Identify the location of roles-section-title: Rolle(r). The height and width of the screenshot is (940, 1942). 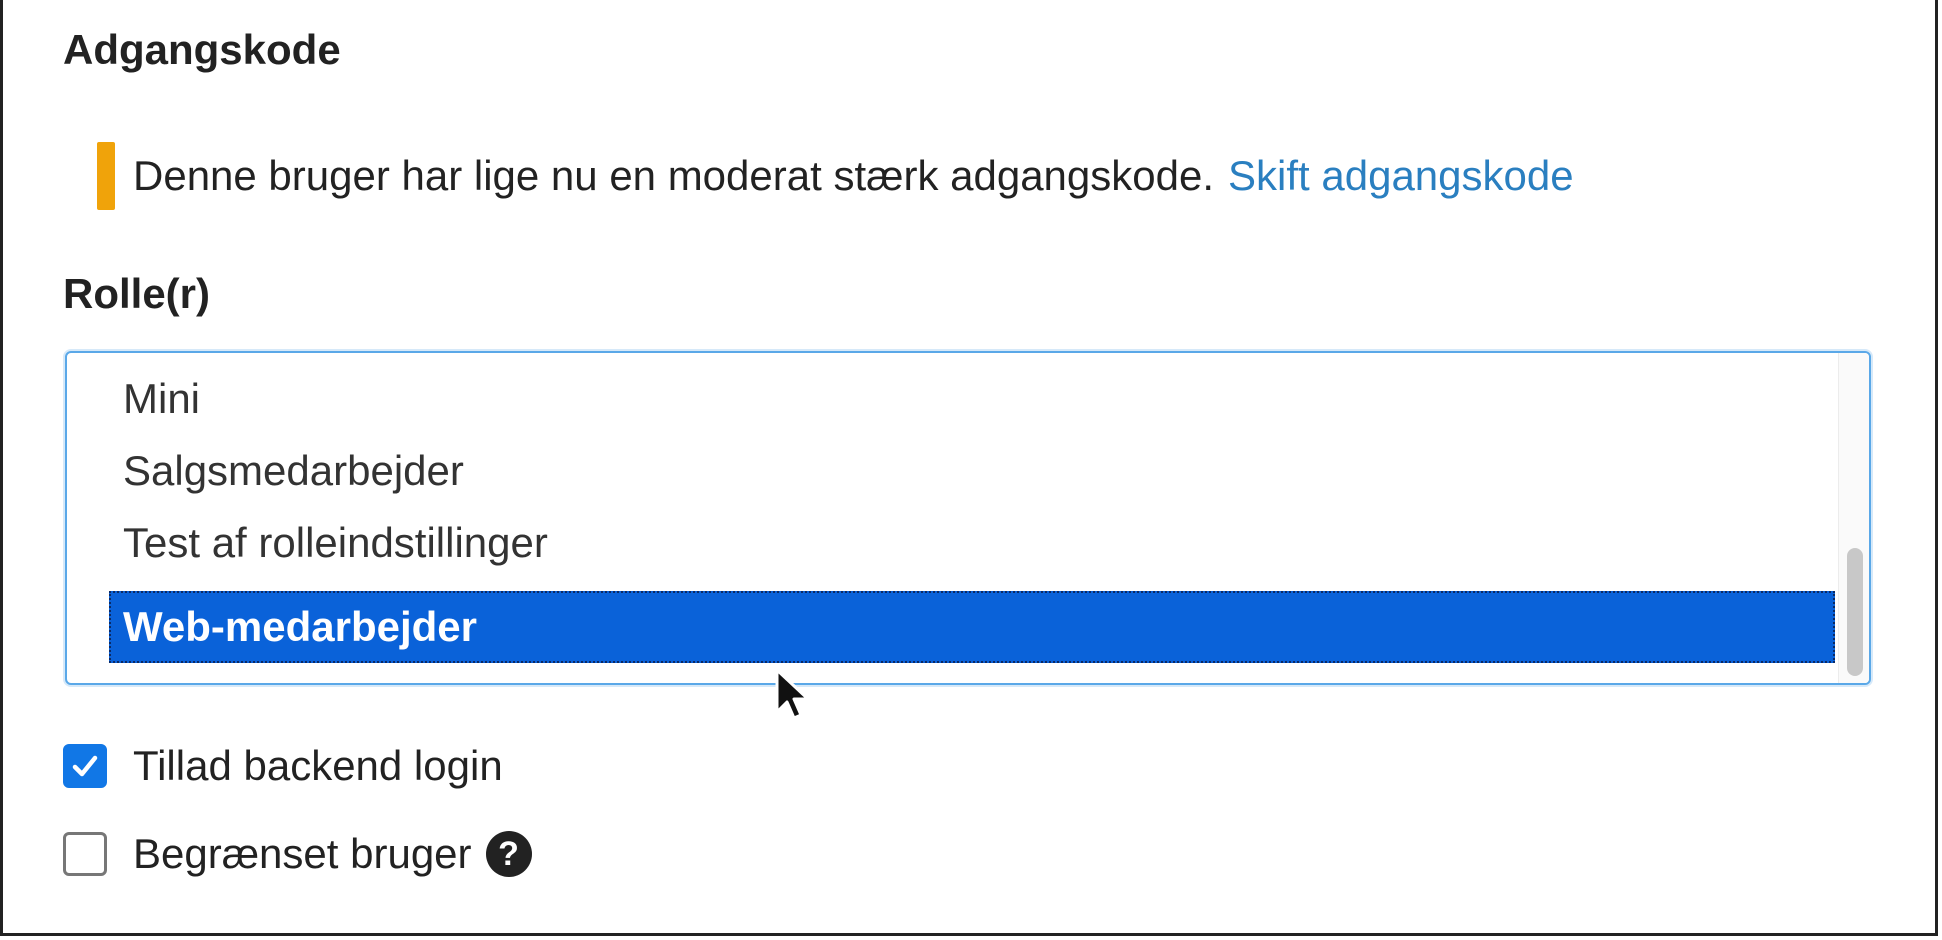
(136, 293).